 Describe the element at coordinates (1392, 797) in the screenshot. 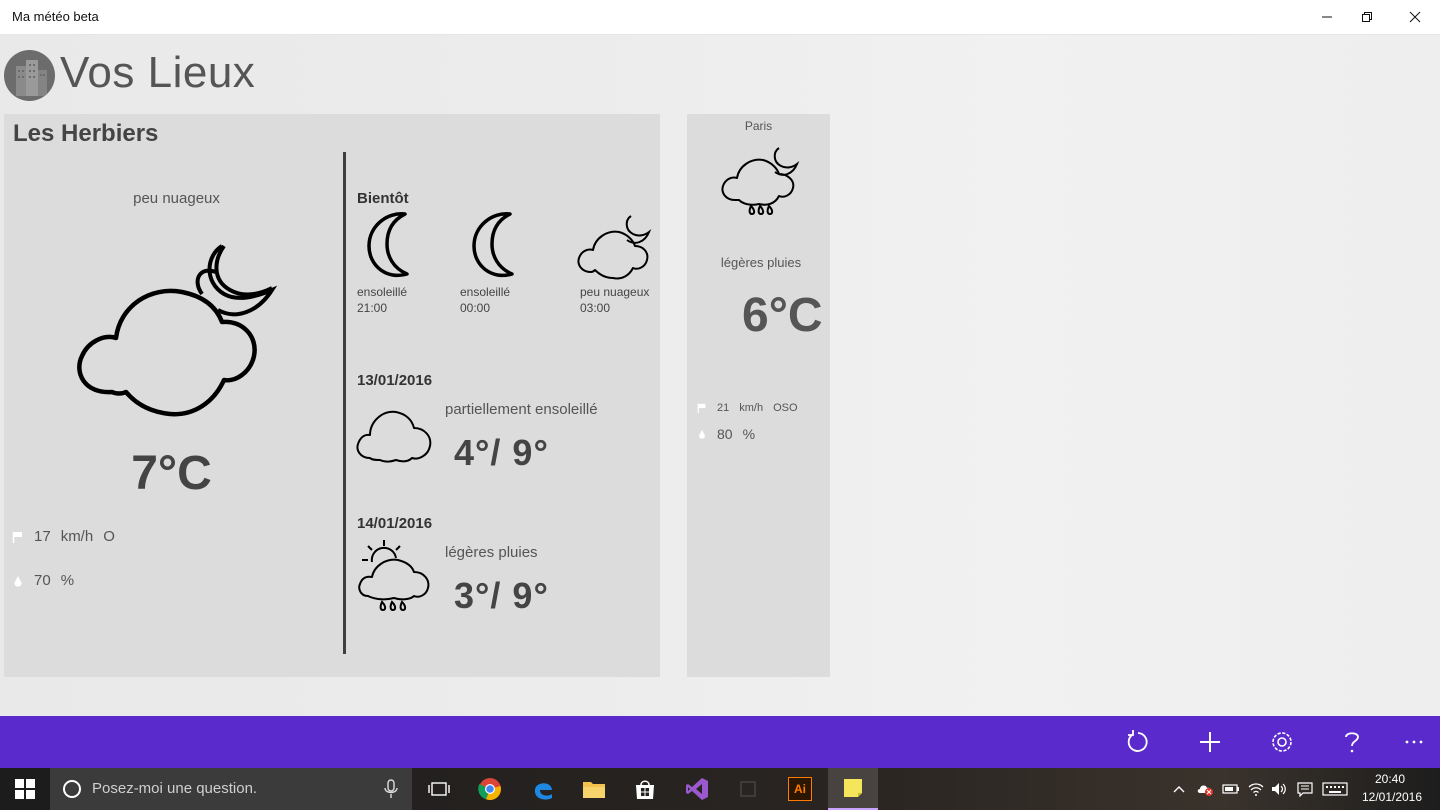

I see `clock-date: 12/01/2016` at that location.